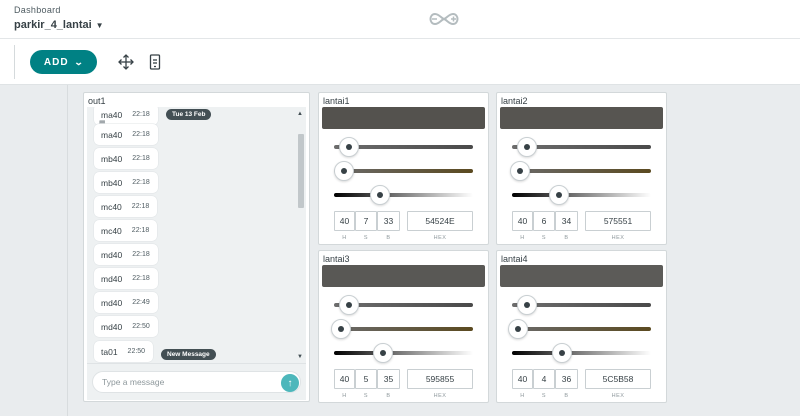 The image size is (800, 416). What do you see at coordinates (440, 379) in the screenshot?
I see `hex-value: 595855` at bounding box center [440, 379].